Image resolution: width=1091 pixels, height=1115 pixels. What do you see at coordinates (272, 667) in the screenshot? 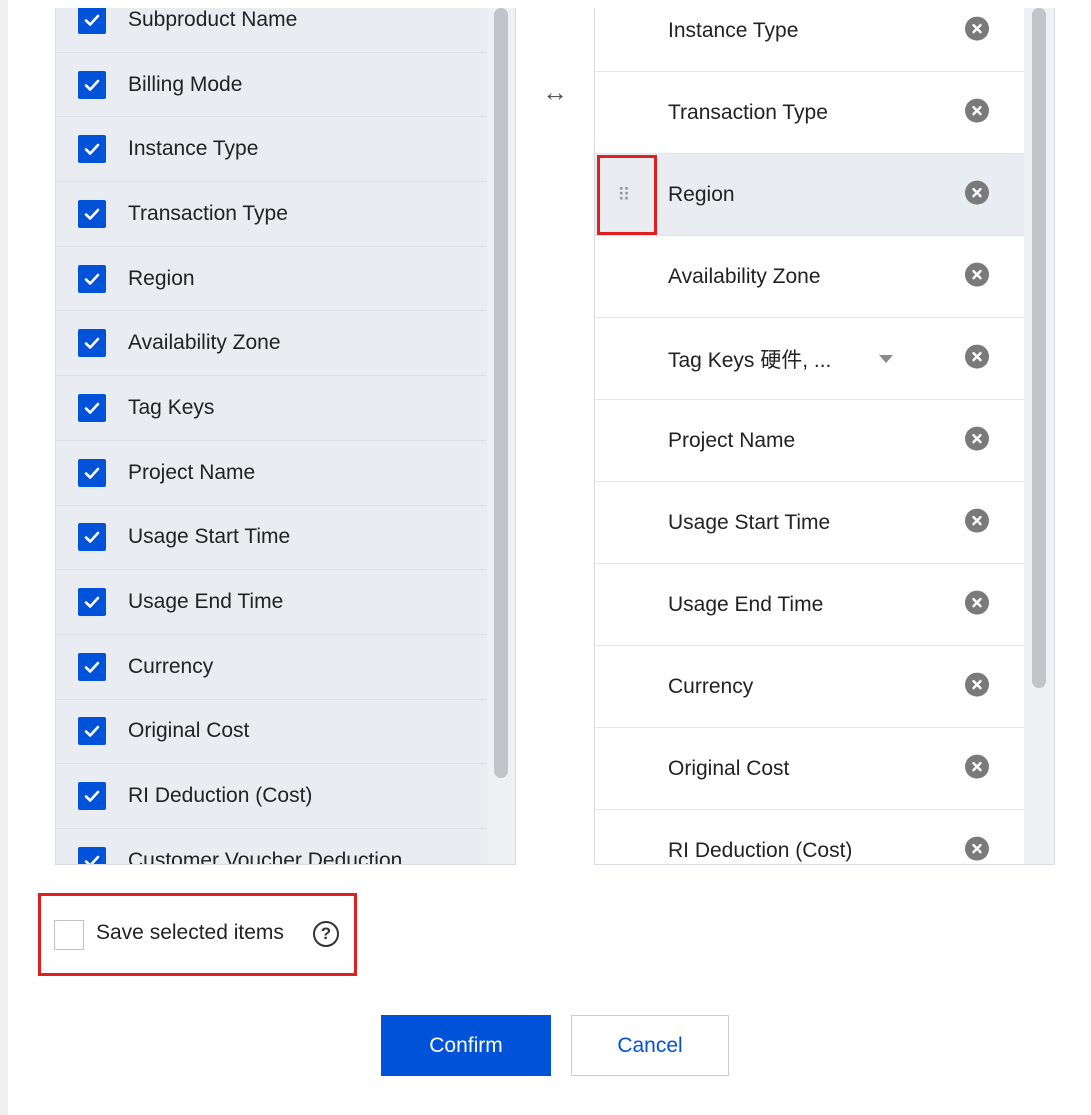
I see `available-column-item: Currency` at bounding box center [272, 667].